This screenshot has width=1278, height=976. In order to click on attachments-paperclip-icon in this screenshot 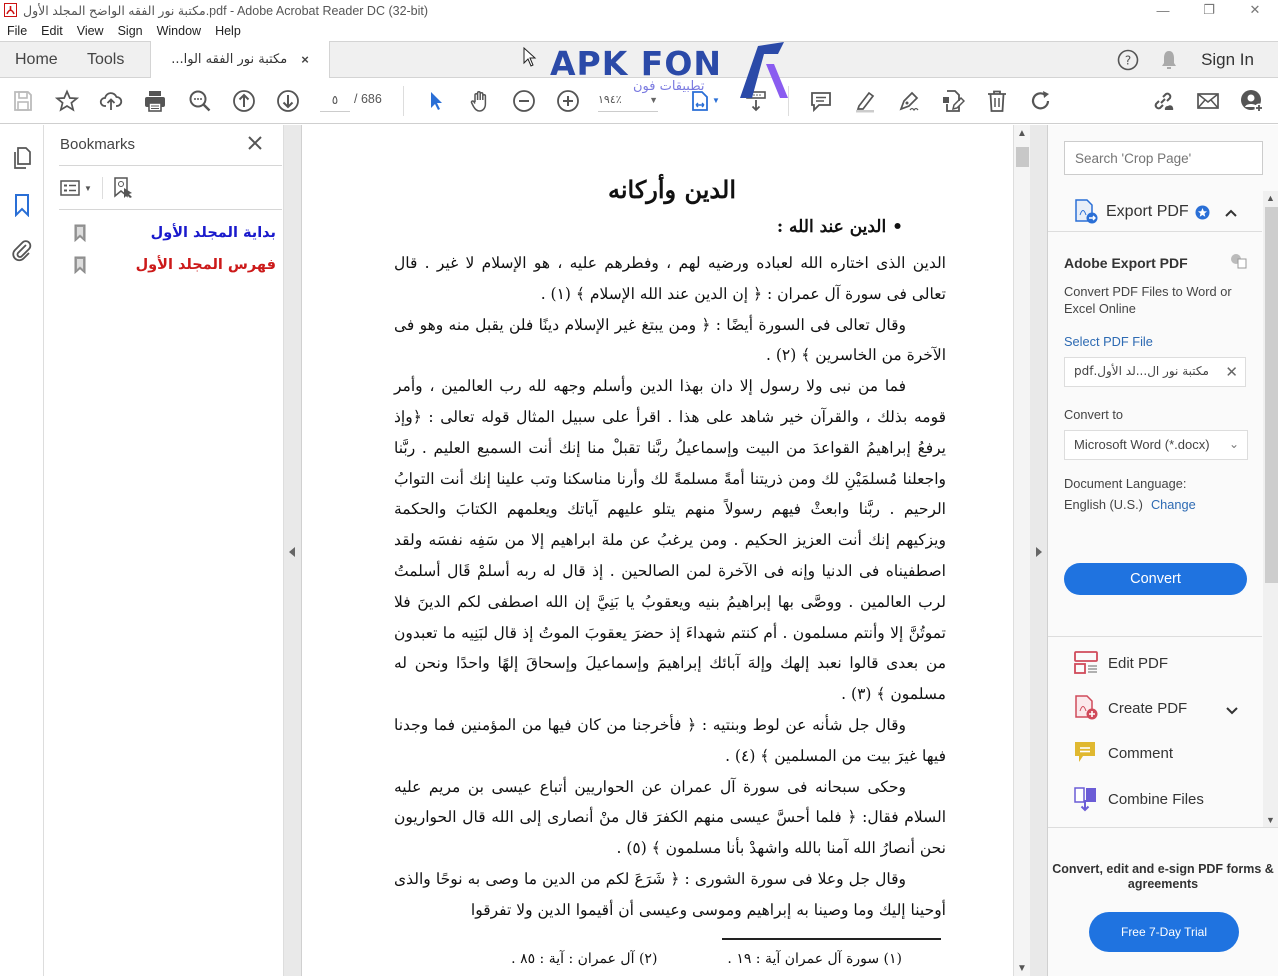, I will do `click(22, 251)`.